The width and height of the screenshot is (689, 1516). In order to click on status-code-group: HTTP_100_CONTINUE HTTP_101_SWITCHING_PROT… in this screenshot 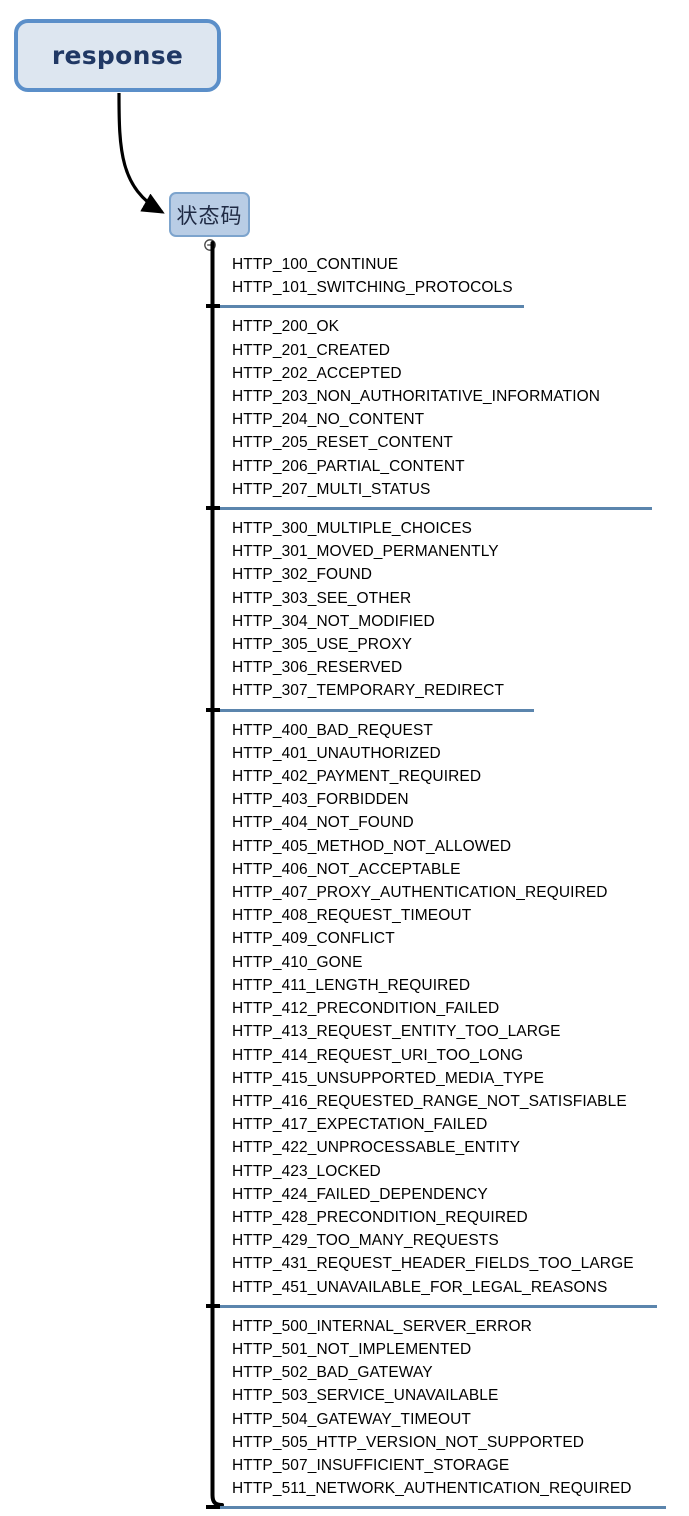, I will do `click(447, 277)`.